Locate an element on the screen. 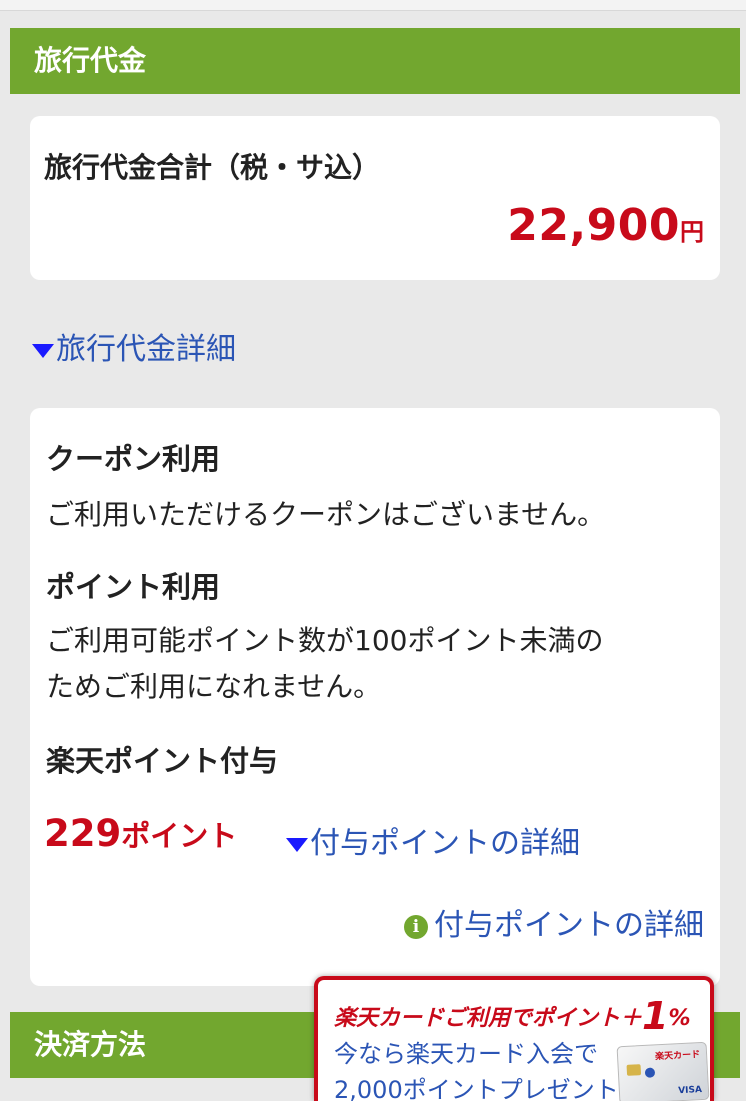  card-brand: VISA is located at coordinates (690, 1090).